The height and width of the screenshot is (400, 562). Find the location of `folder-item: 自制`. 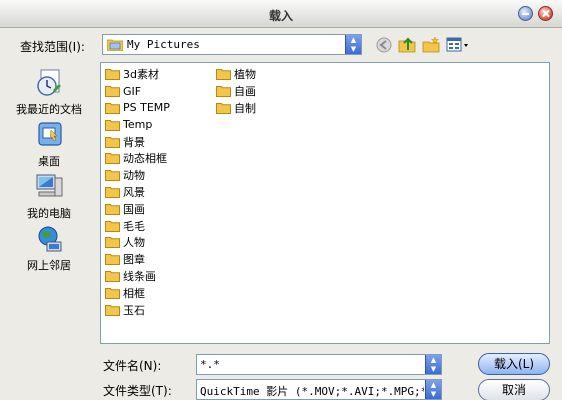

folder-item: 自制 is located at coordinates (236, 108).